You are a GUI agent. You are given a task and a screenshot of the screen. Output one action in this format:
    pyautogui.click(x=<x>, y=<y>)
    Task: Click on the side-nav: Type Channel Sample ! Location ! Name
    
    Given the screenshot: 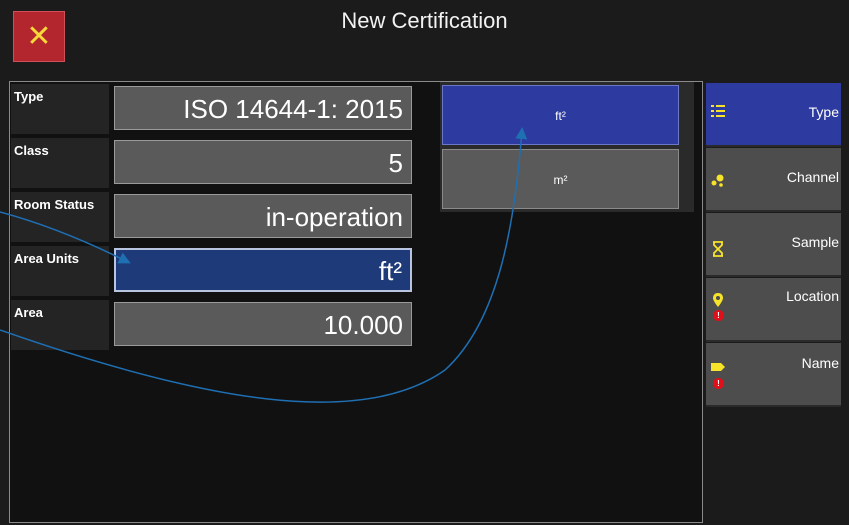 What is the action you would take?
    pyautogui.click(x=773, y=303)
    